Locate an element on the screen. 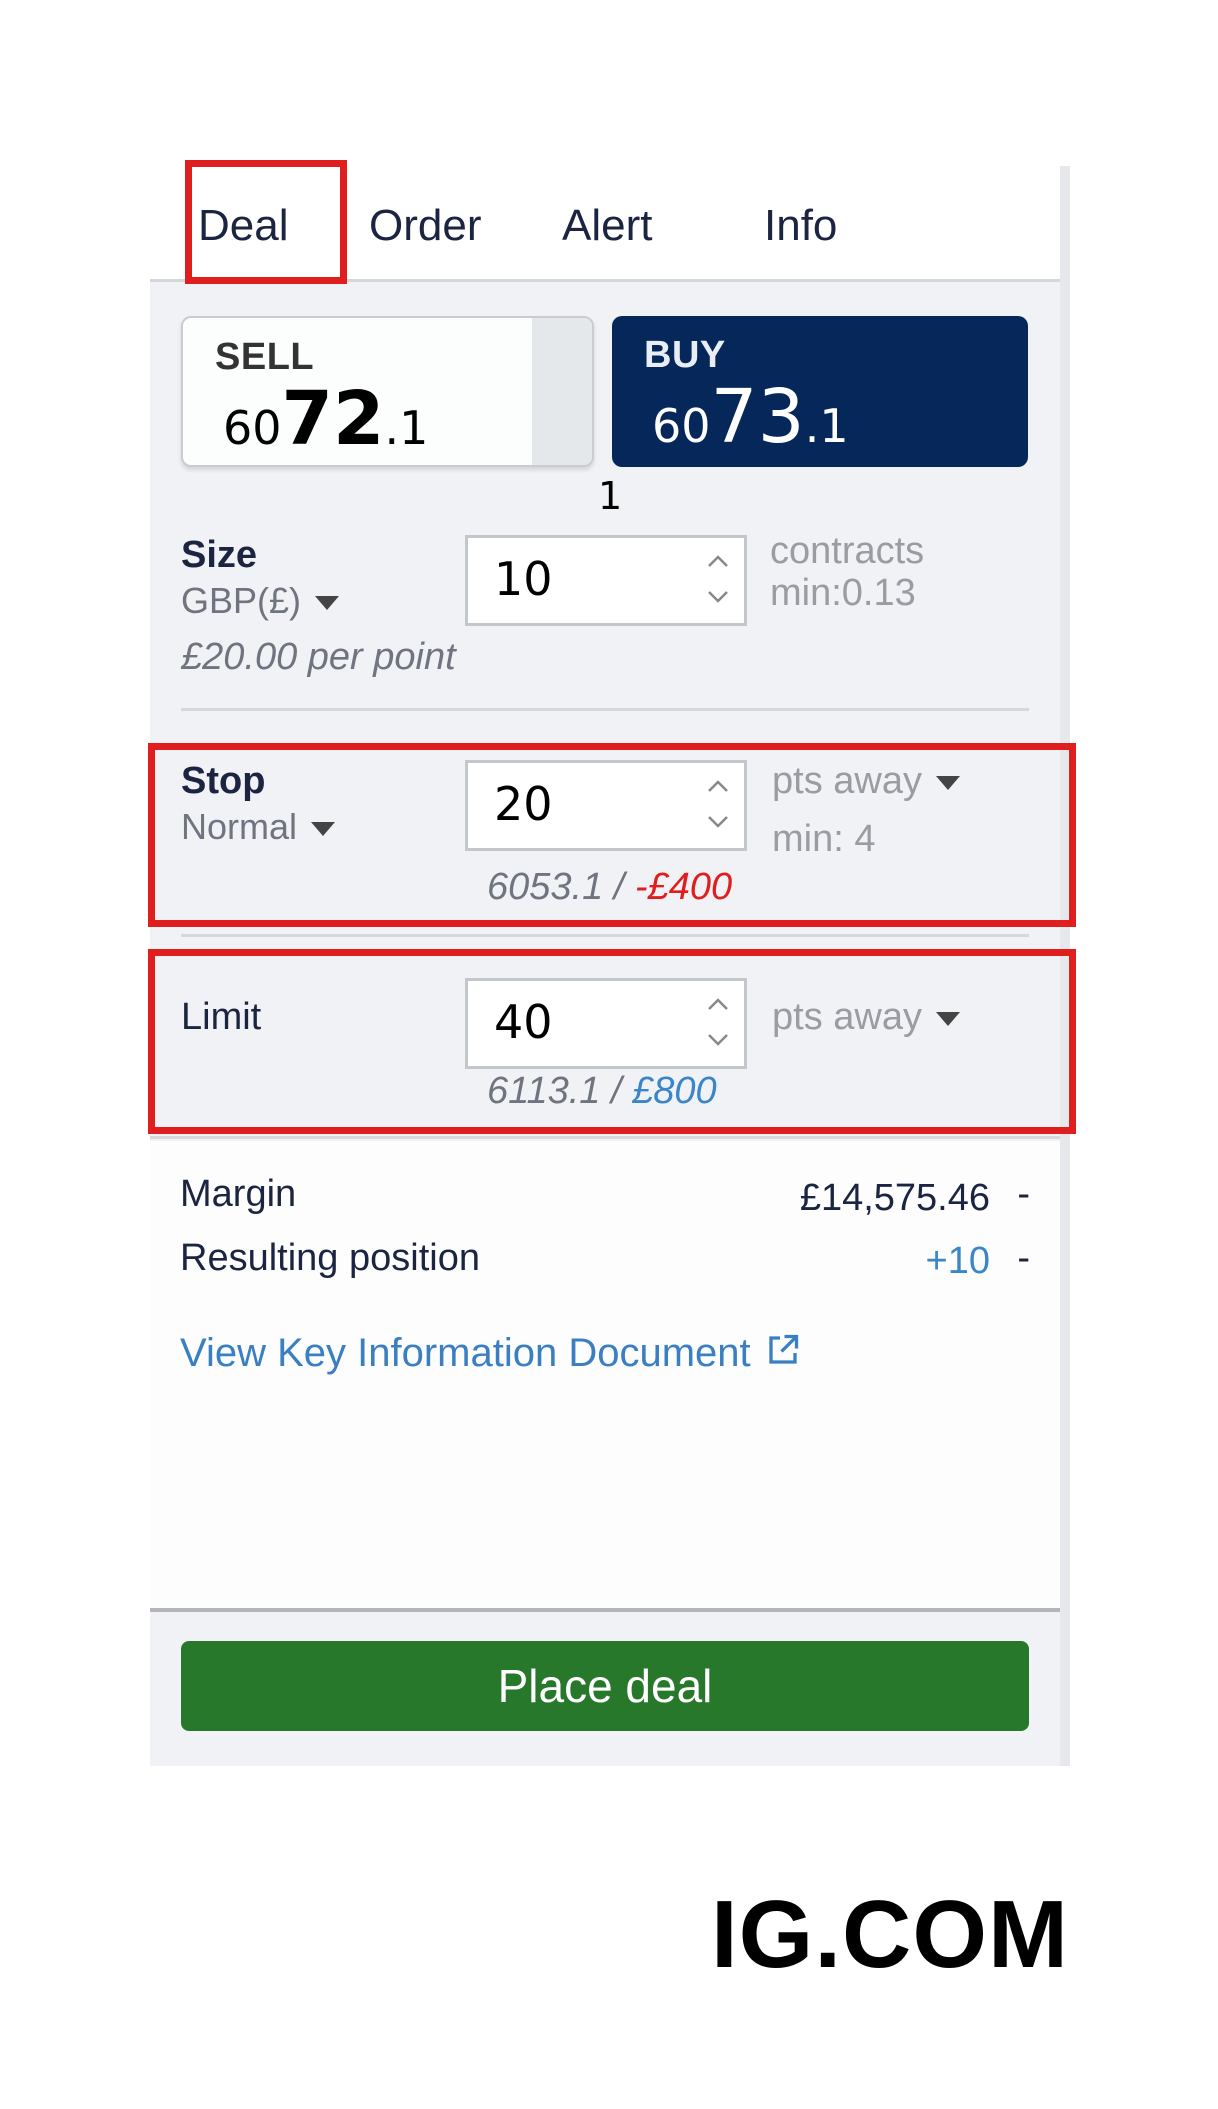  sell-price-button: SELL 6072.1 is located at coordinates (387, 391).